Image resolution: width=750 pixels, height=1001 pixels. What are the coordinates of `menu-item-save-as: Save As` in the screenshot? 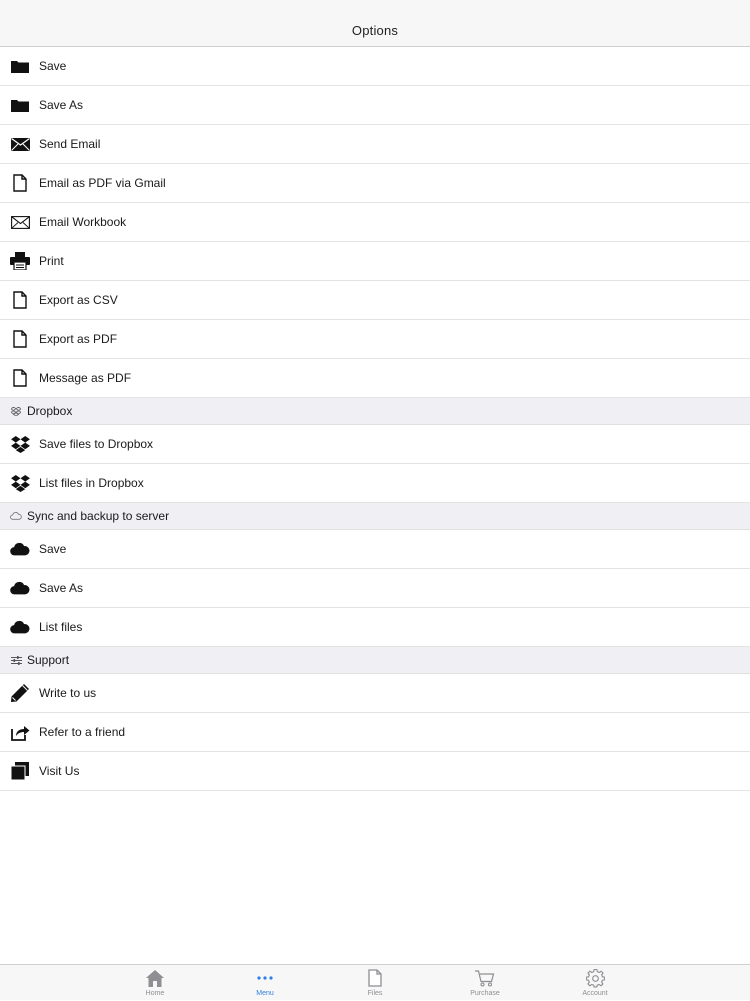 It's located at (375, 105).